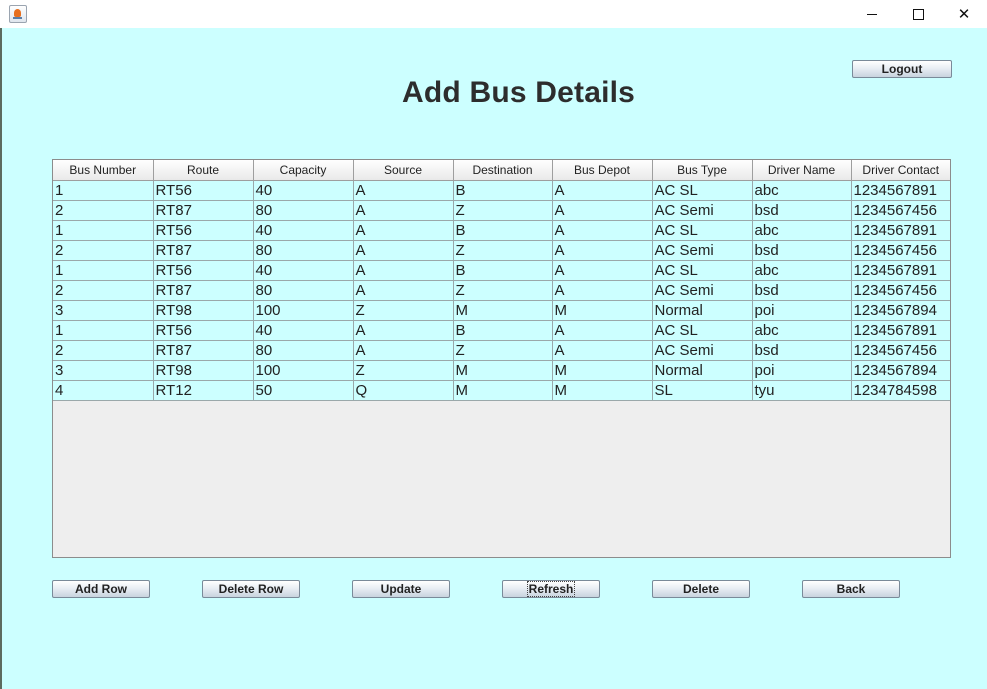 The image size is (987, 689). I want to click on table-cell: 1234567894, so click(900, 310).